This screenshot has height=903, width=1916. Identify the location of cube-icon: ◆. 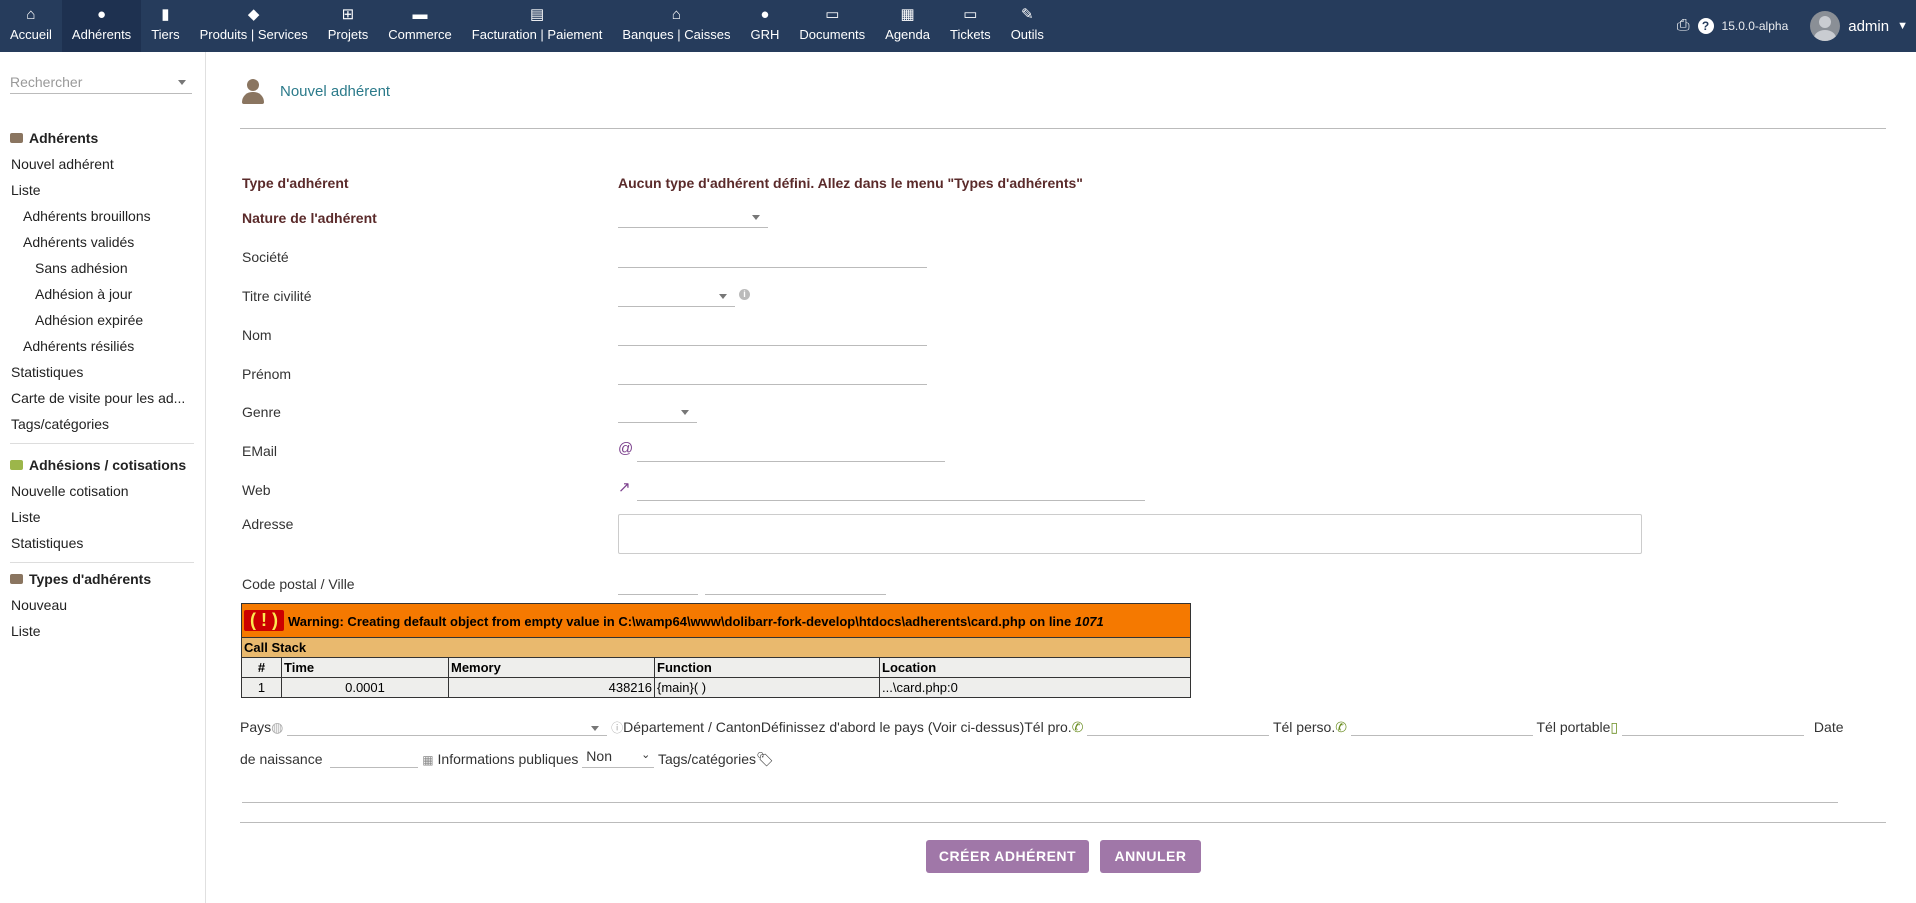
(253, 14).